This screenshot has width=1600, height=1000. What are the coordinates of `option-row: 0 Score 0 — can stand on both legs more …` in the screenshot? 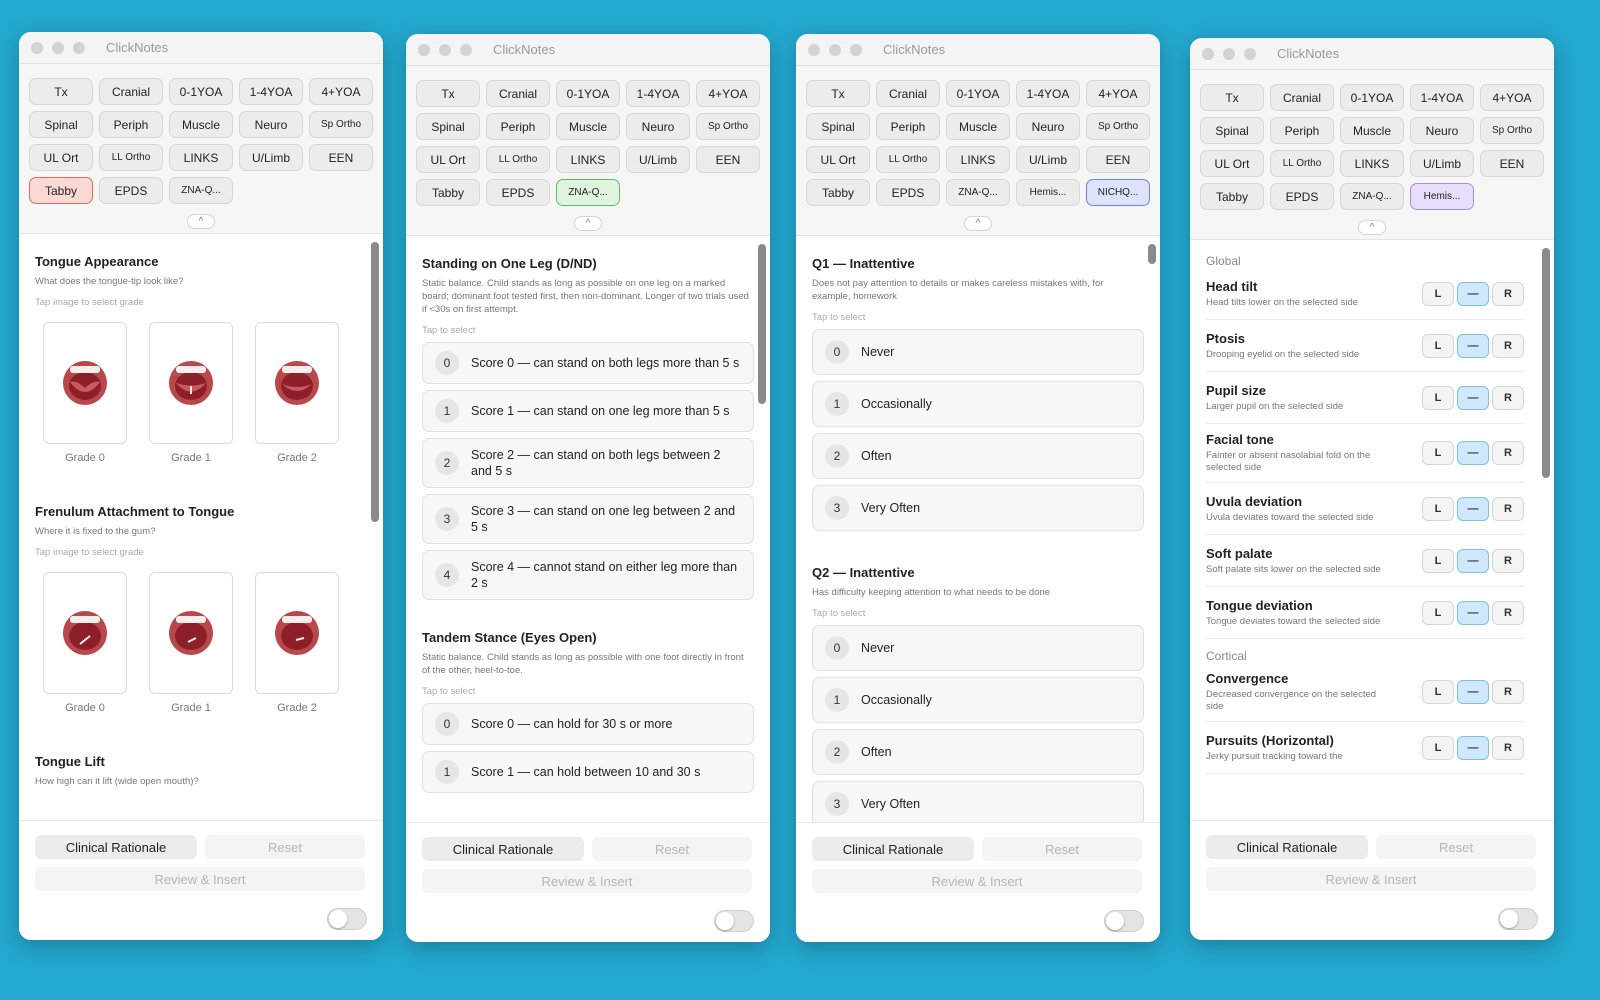 It's located at (588, 363).